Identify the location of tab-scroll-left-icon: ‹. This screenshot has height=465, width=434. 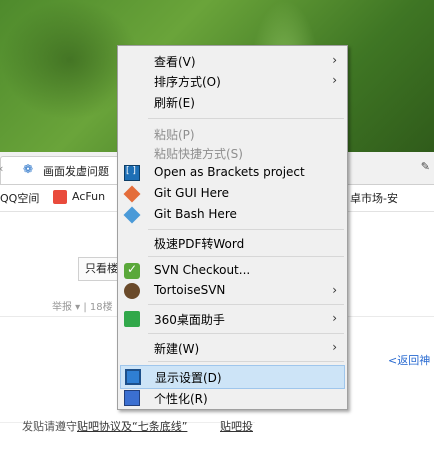
(4, 169).